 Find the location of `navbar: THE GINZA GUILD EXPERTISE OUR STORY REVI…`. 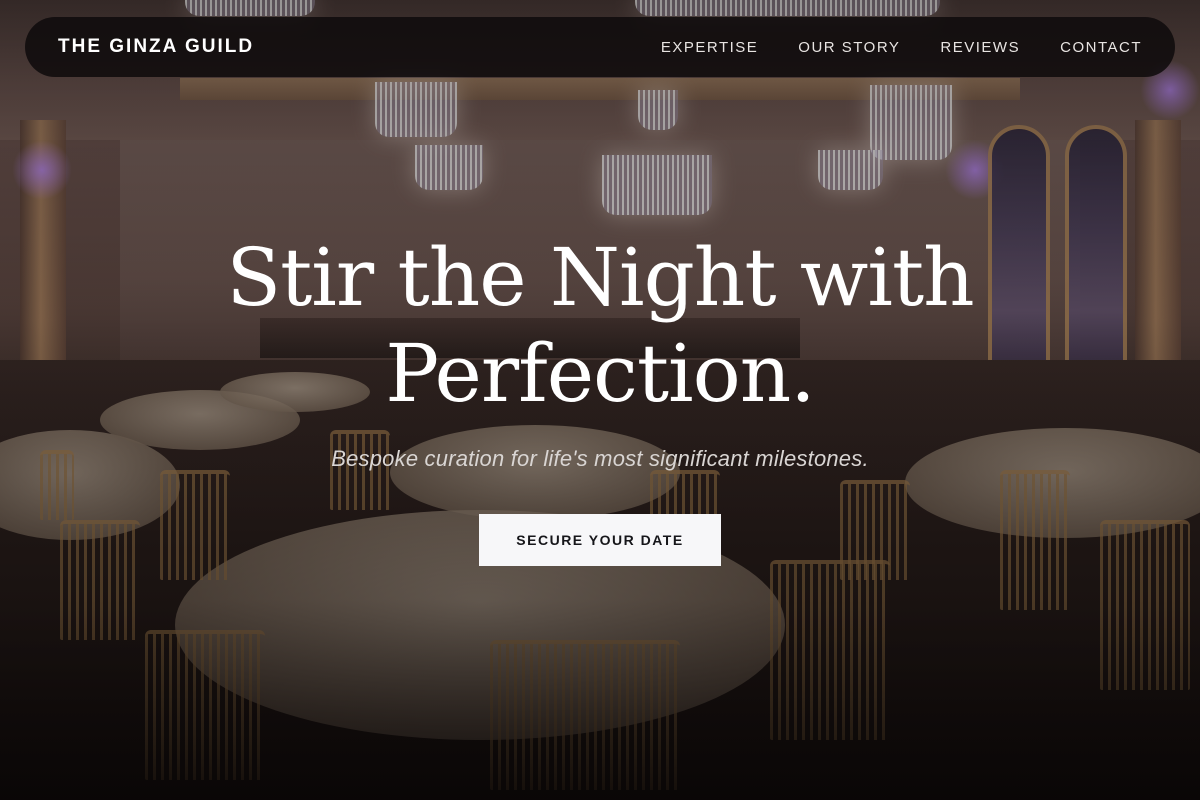

navbar: THE GINZA GUILD EXPERTISE OUR STORY REVI… is located at coordinates (600, 47).